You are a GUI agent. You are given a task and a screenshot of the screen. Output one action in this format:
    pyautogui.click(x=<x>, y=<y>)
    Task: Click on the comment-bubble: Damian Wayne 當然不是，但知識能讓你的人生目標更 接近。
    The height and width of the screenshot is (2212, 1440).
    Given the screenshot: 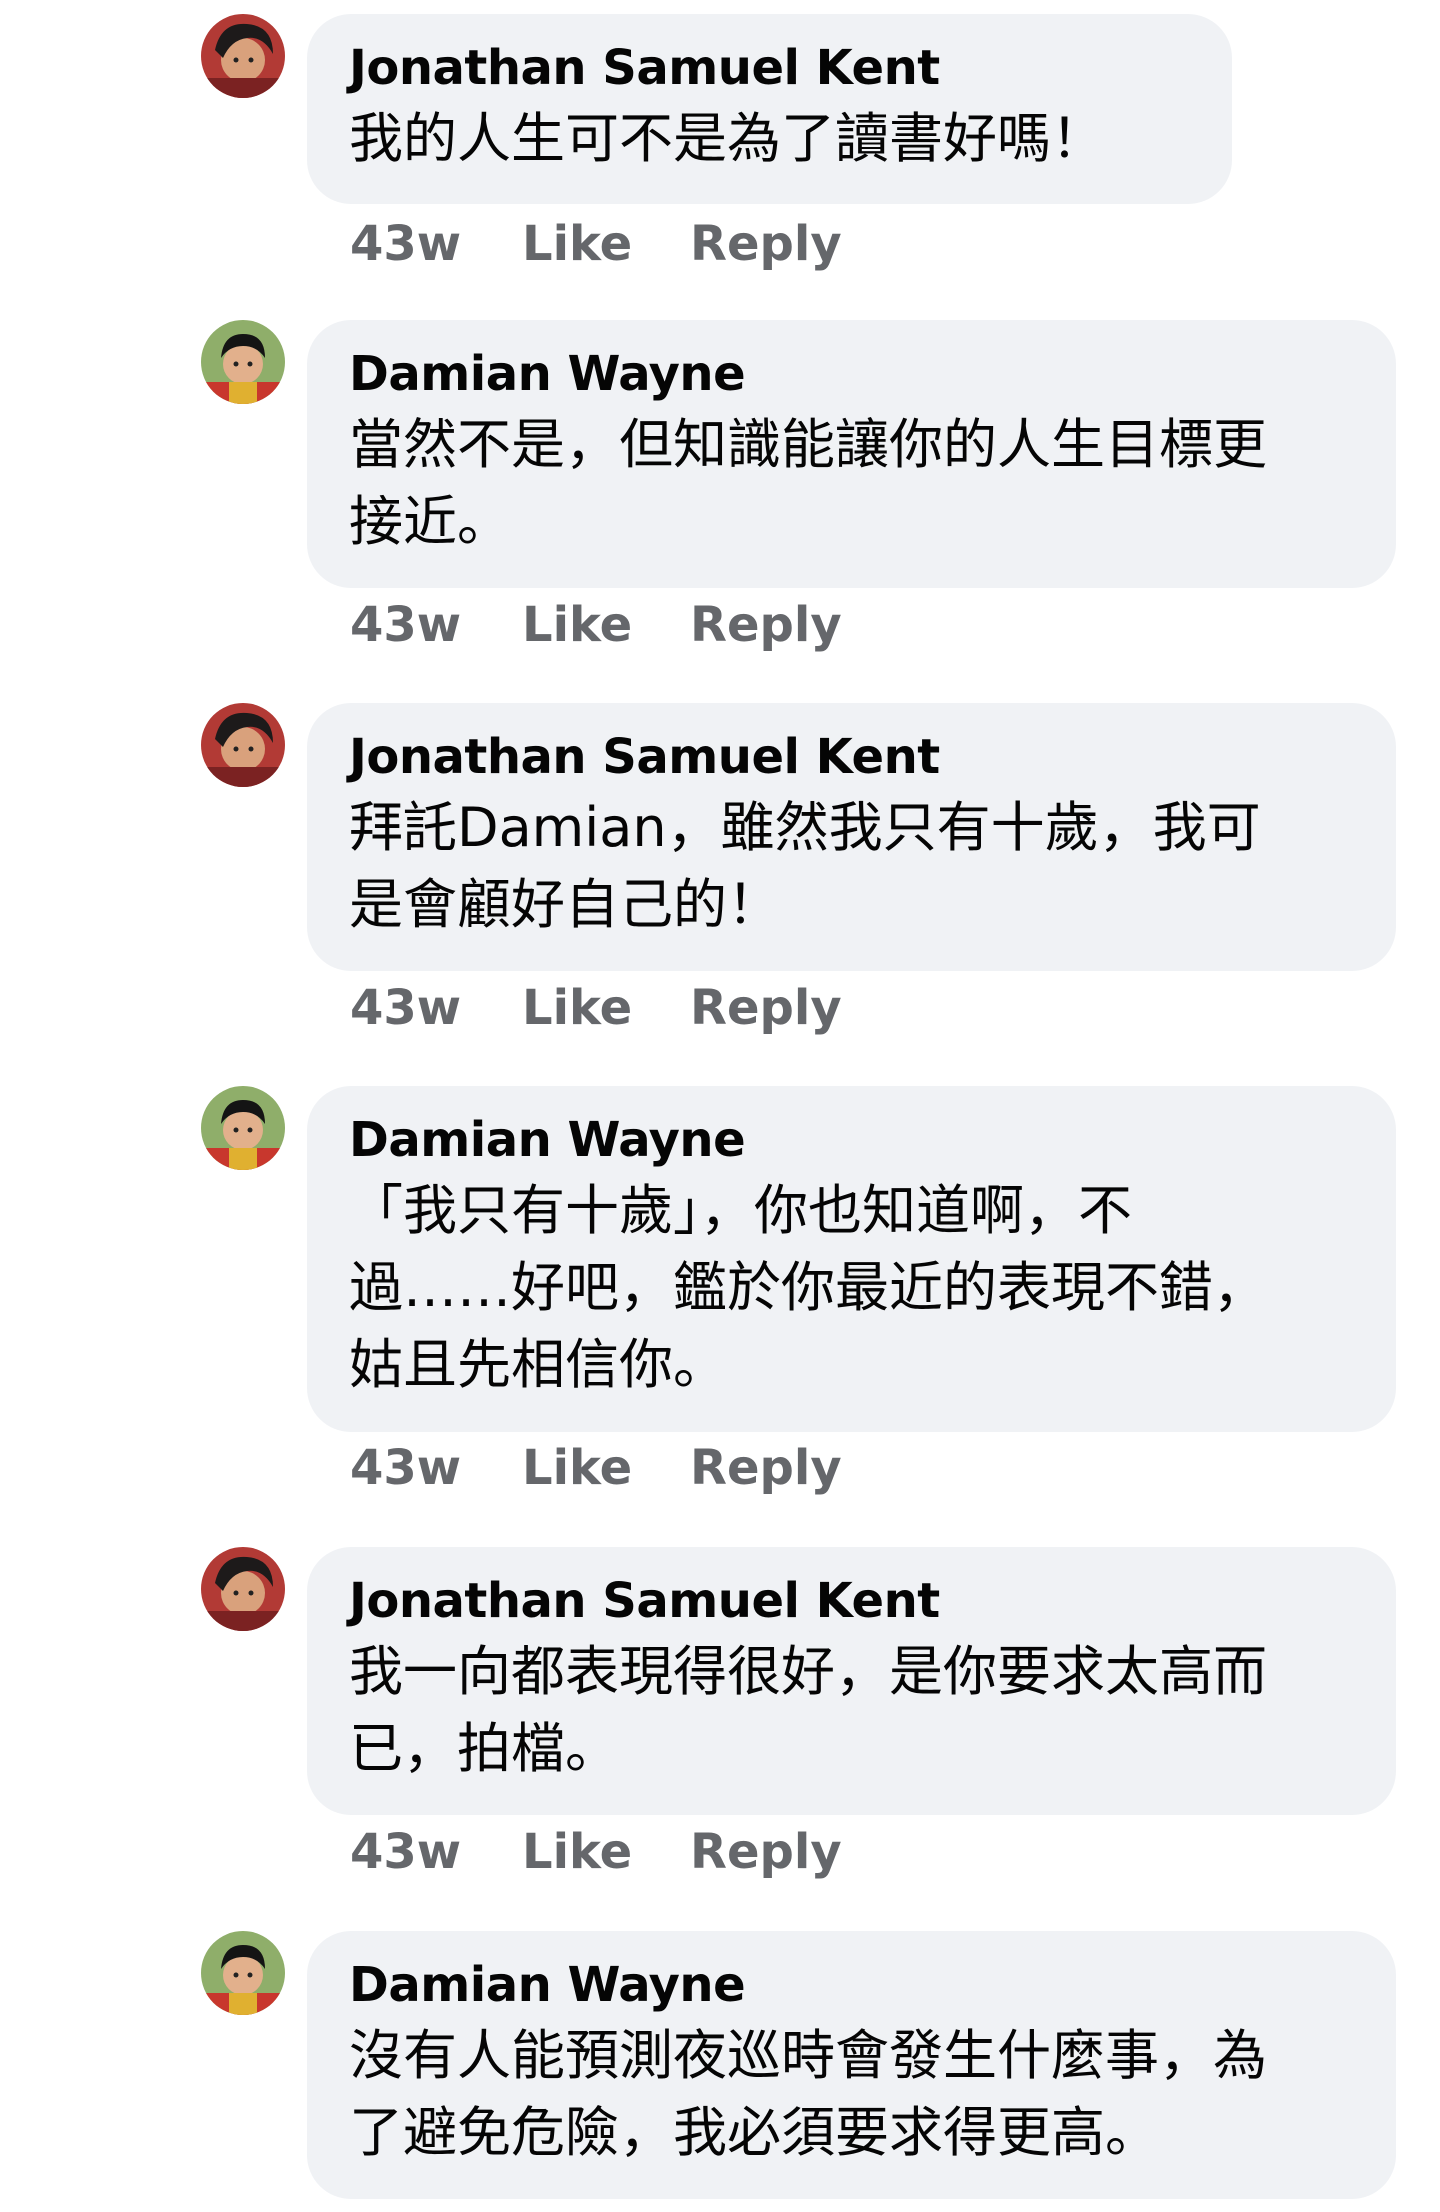 What is the action you would take?
    pyautogui.click(x=851, y=454)
    